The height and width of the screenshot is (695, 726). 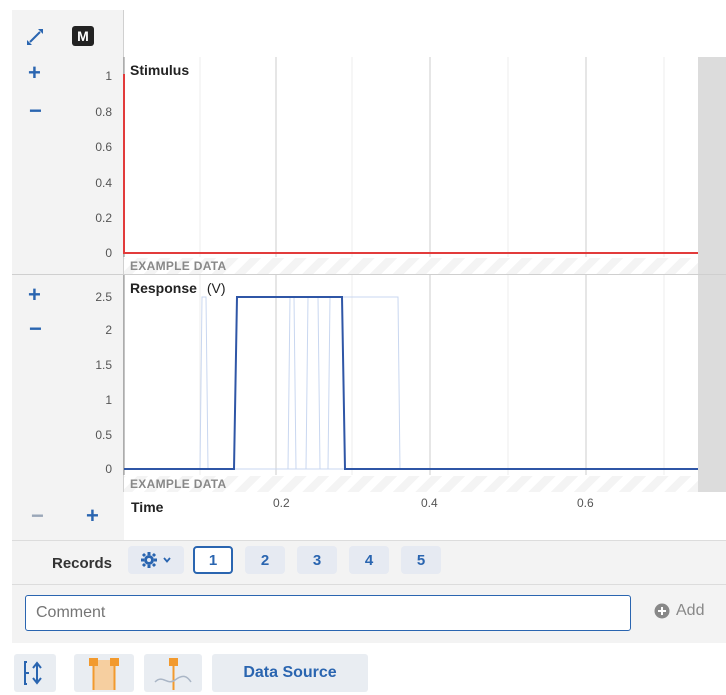 What do you see at coordinates (281, 503) in the screenshot?
I see `time-tick: 0.2` at bounding box center [281, 503].